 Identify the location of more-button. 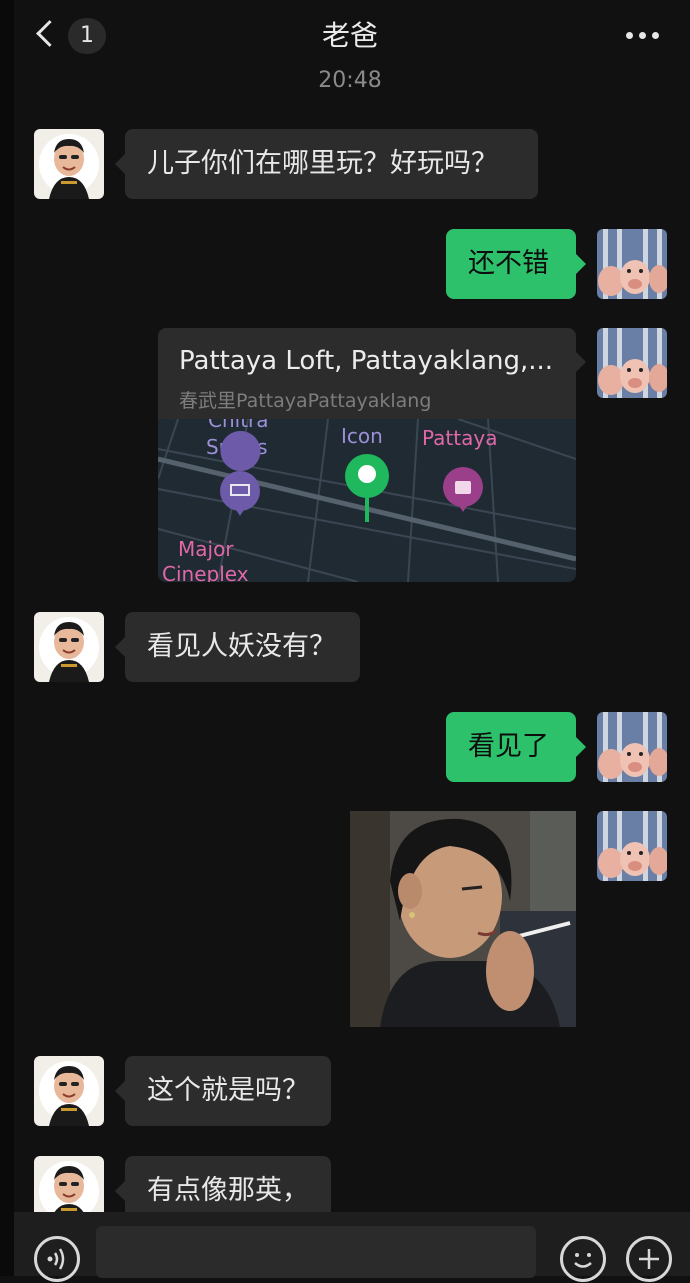
(642, 35).